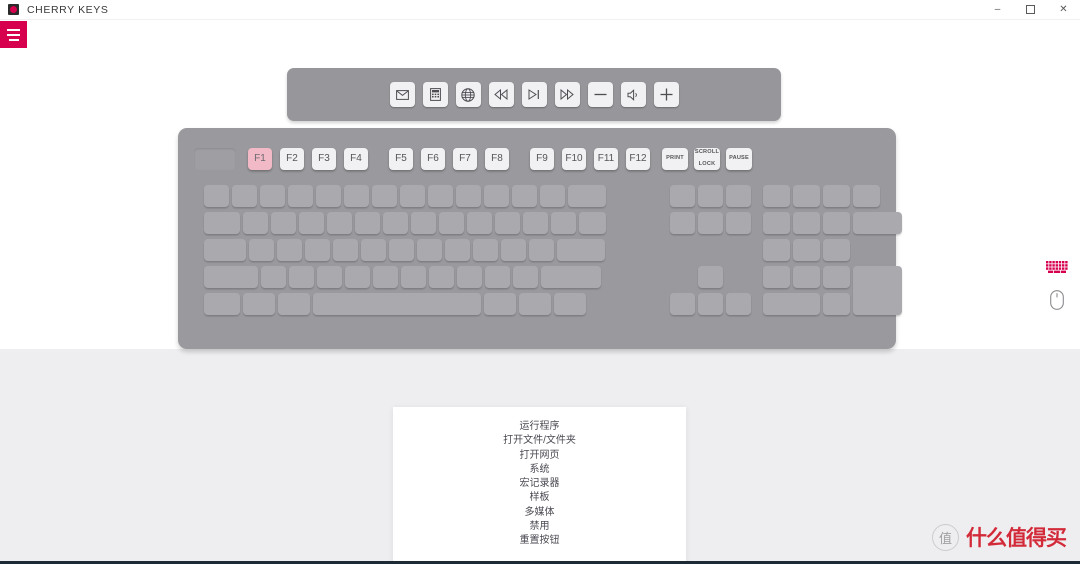 This screenshot has width=1080, height=564. I want to click on maximize-button, so click(1030, 10).